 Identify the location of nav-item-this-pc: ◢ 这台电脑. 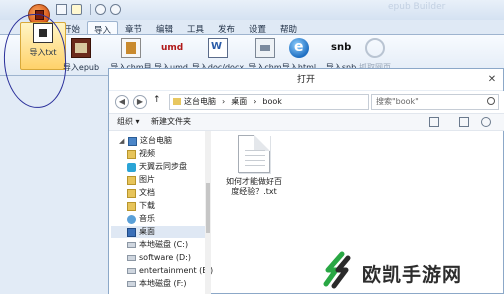
(145, 141).